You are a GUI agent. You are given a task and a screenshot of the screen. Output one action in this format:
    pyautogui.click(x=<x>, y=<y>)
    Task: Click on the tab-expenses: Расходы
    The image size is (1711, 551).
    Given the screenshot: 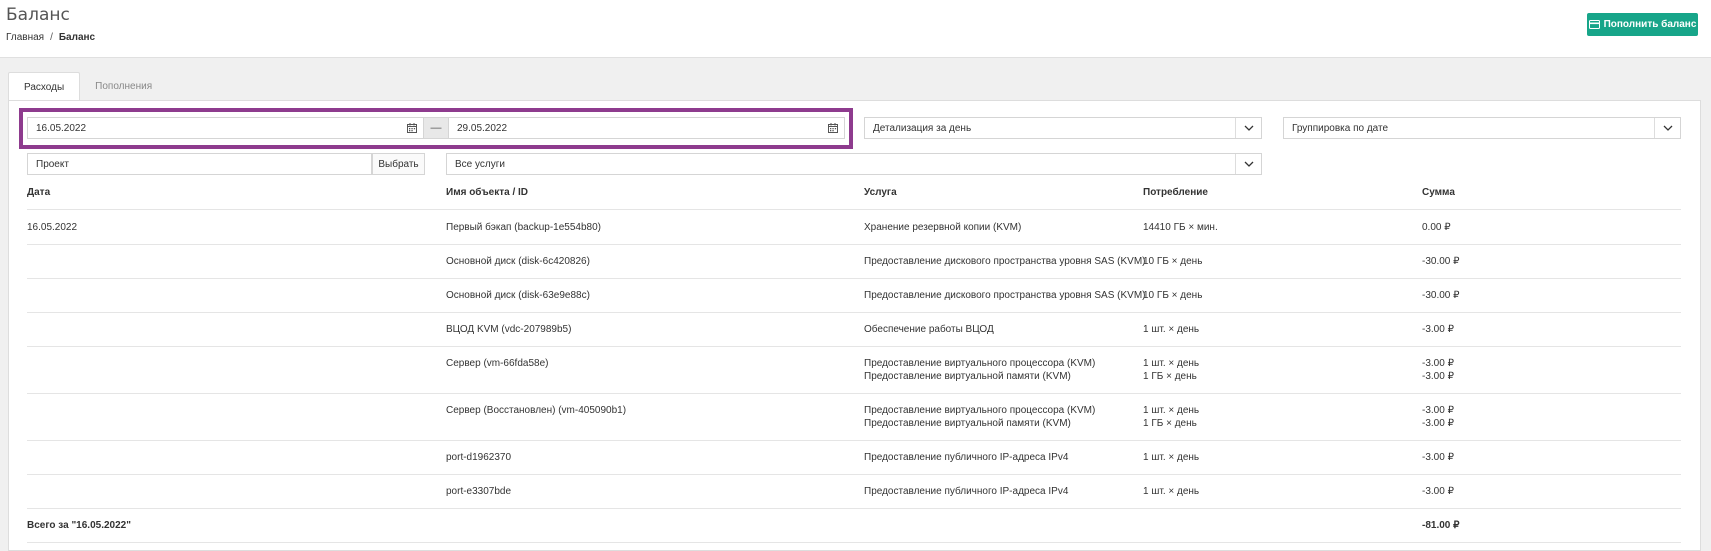 What is the action you would take?
    pyautogui.click(x=44, y=86)
    